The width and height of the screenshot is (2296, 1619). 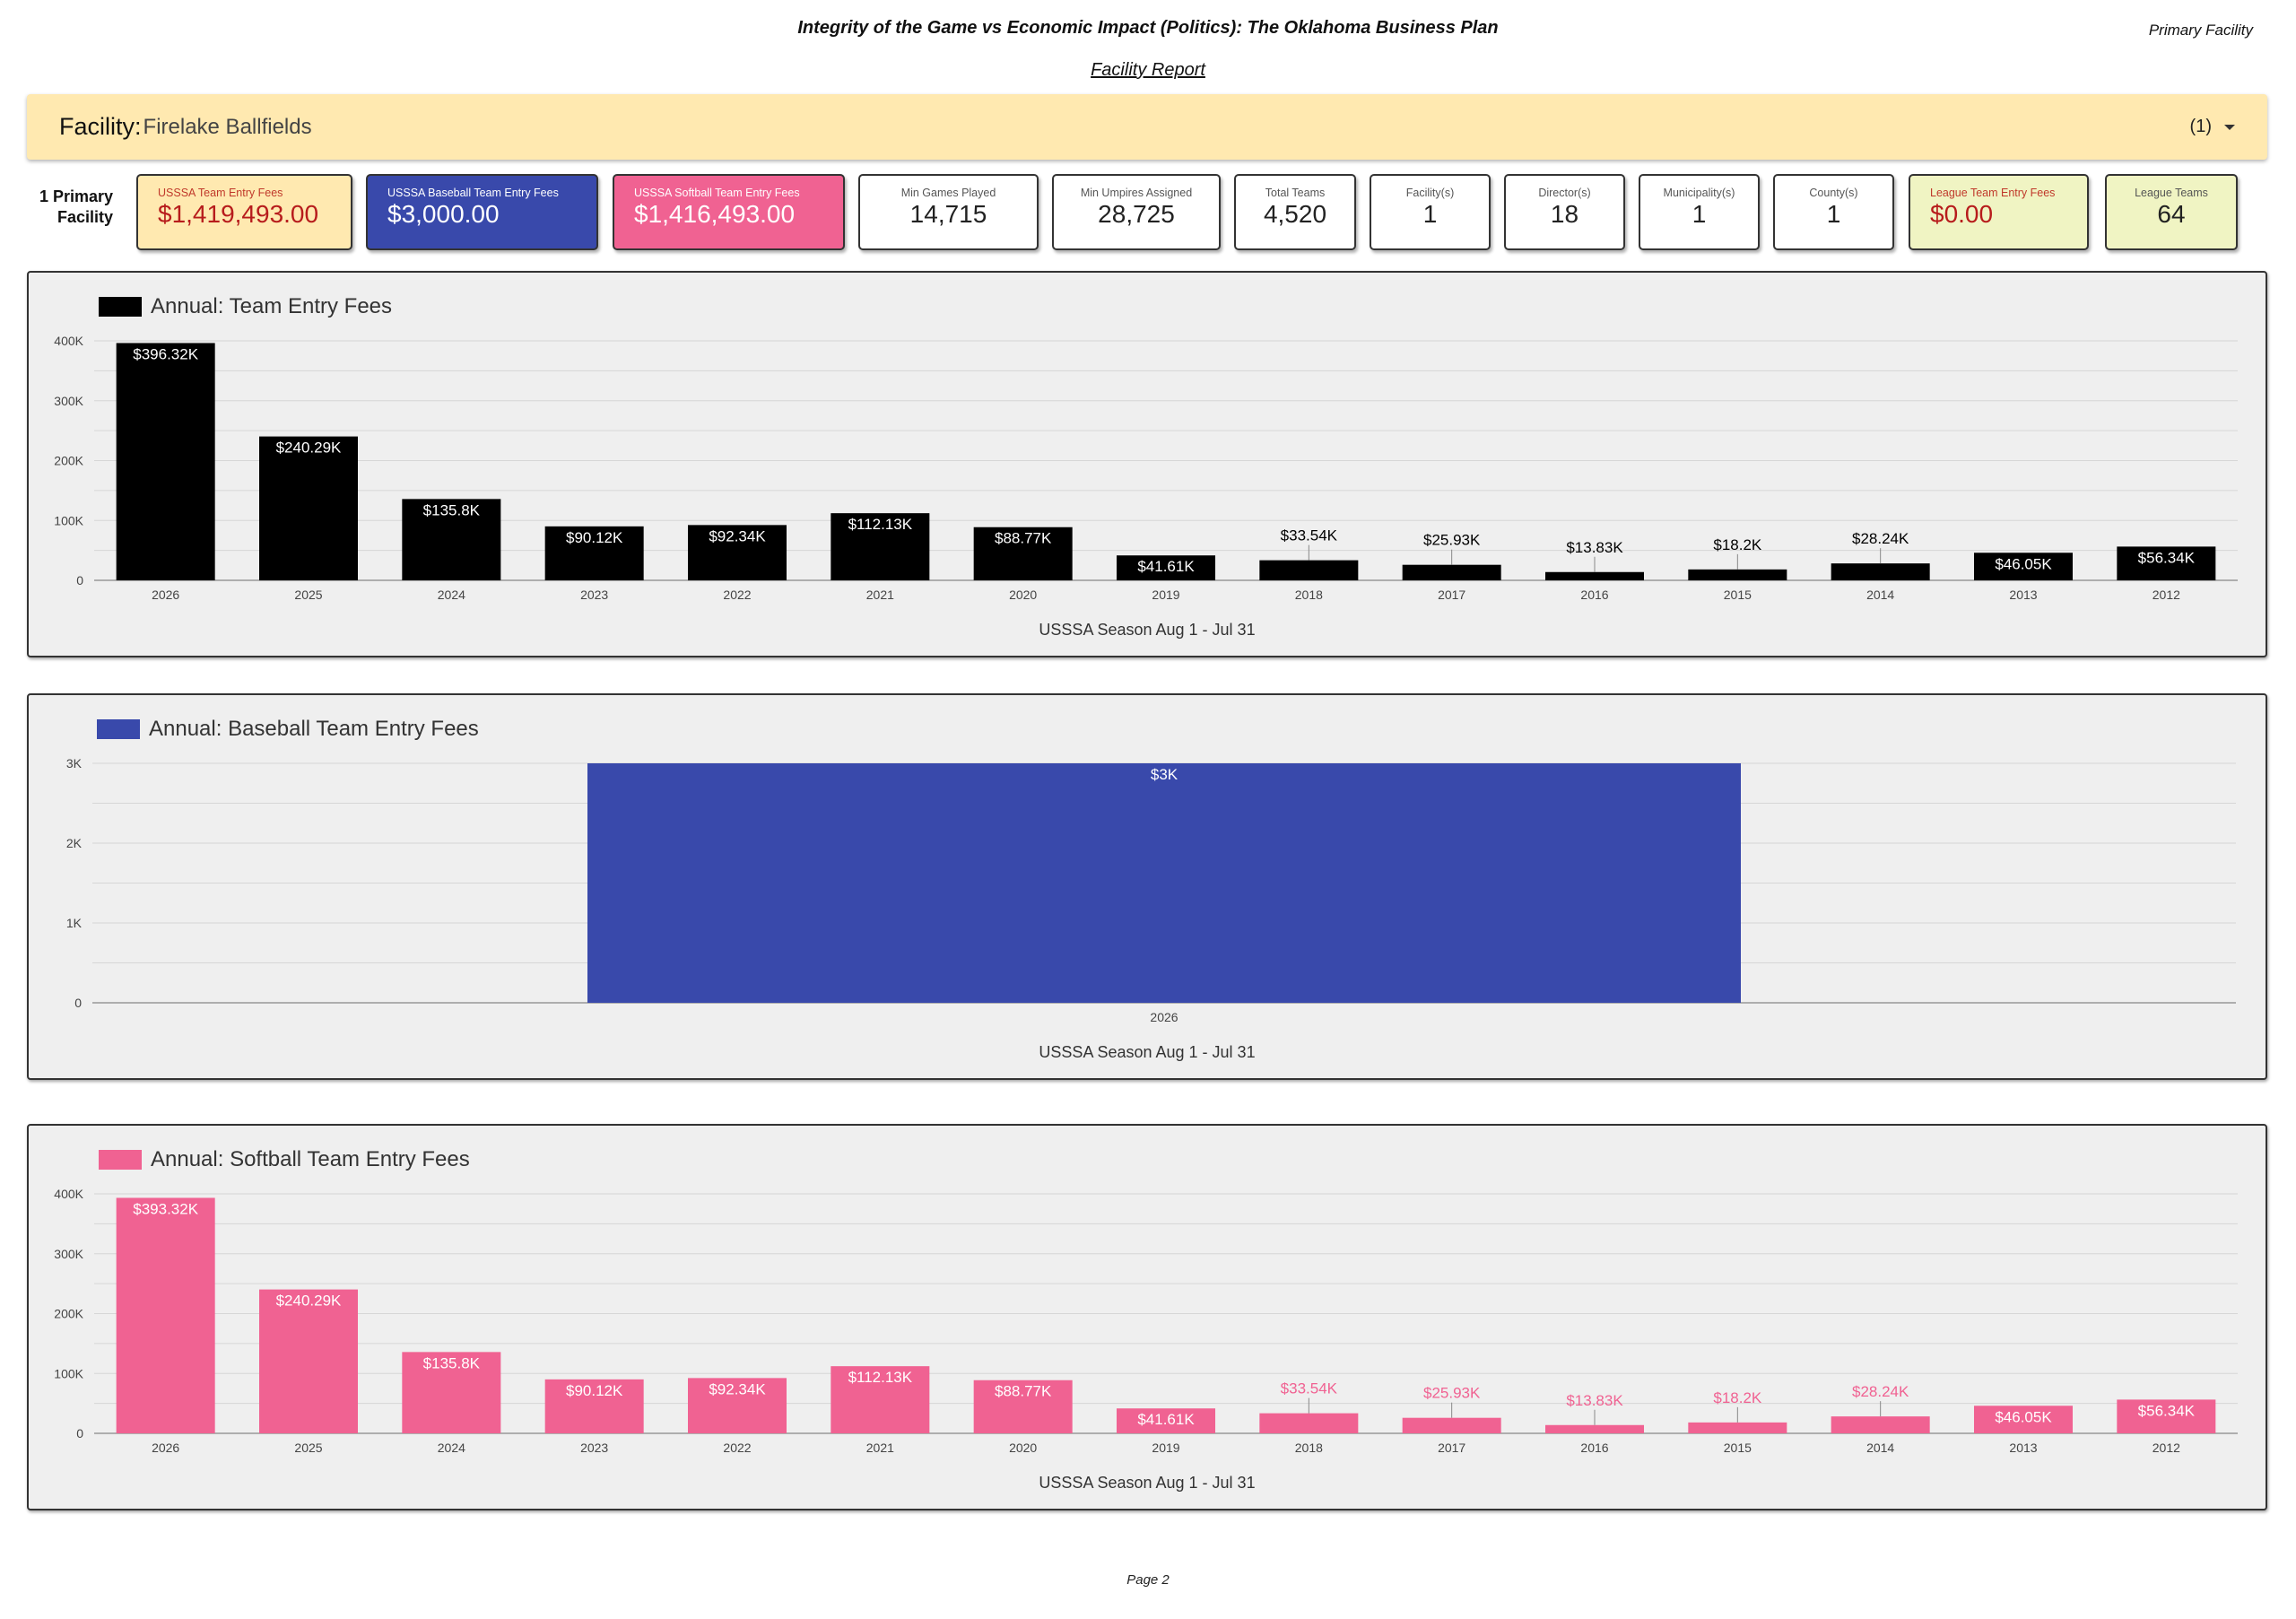 What do you see at coordinates (1430, 212) in the screenshot?
I see `card-facilities: Facility(s) 1` at bounding box center [1430, 212].